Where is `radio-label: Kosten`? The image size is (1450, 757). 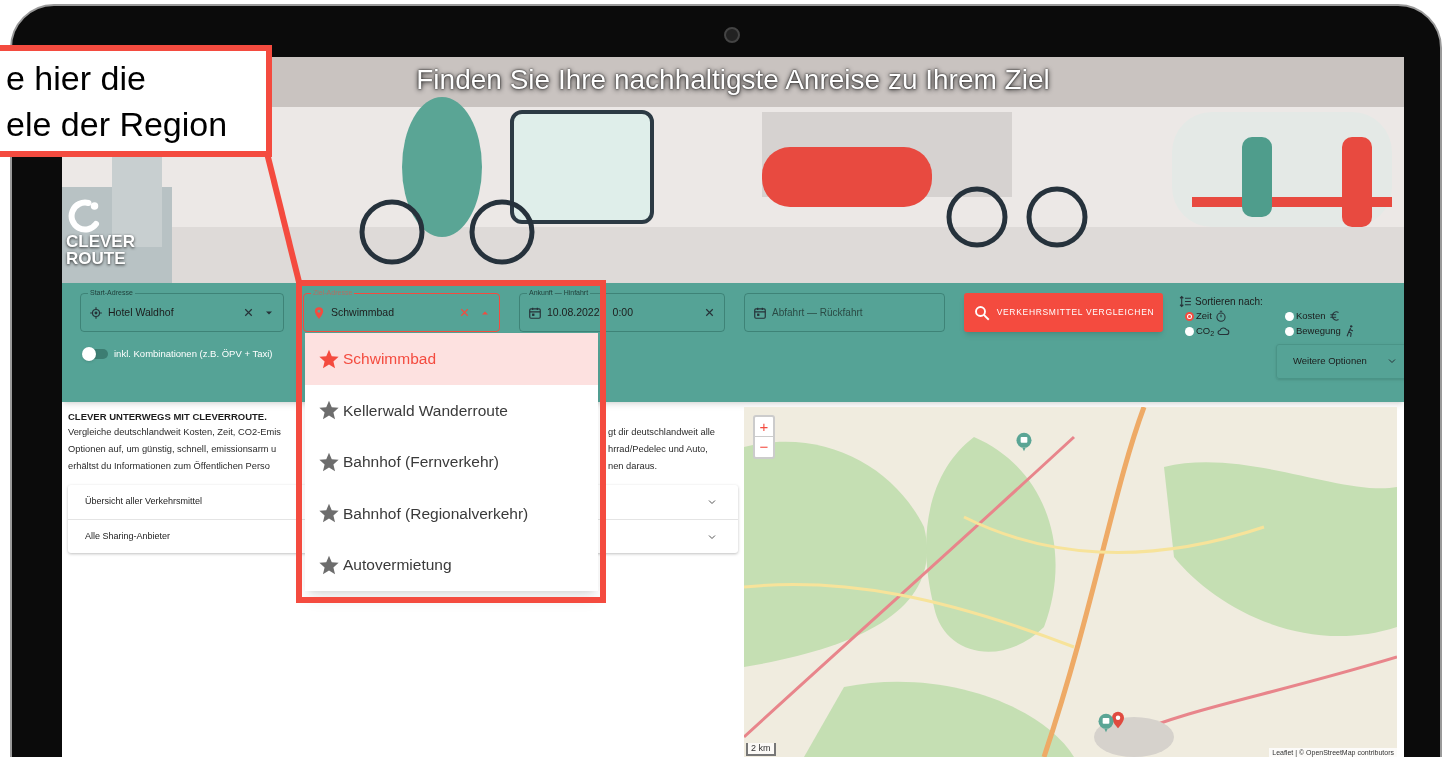
radio-label: Kosten is located at coordinates (1311, 316).